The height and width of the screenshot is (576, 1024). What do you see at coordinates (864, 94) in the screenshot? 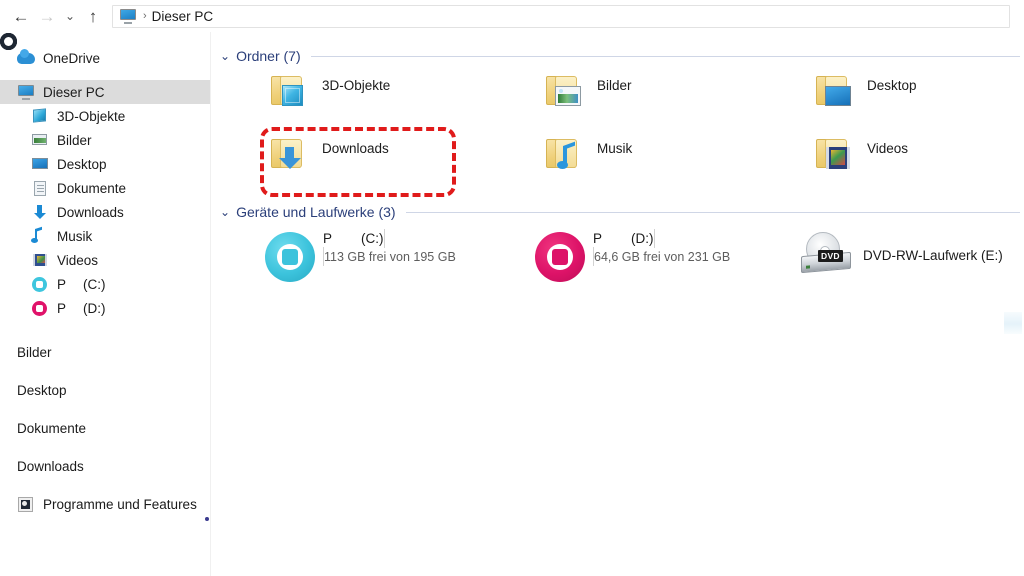
I see `folder-tile-desktop: Desktop` at bounding box center [864, 94].